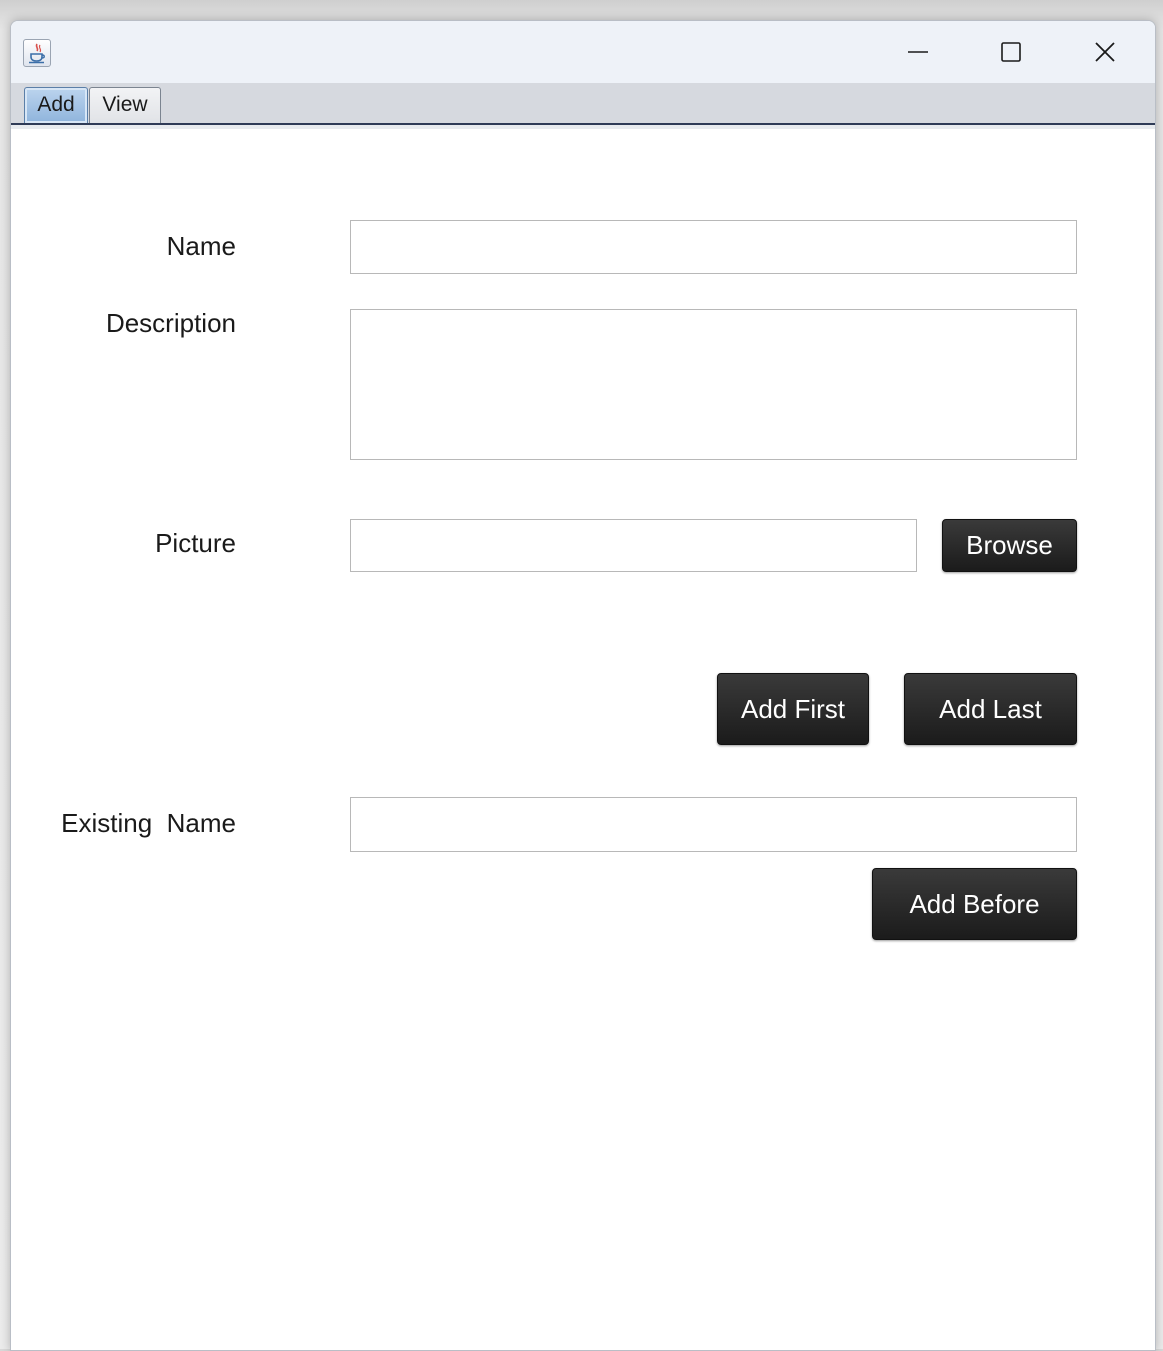  Describe the element at coordinates (633, 545) in the screenshot. I see `picture-path-input` at that location.